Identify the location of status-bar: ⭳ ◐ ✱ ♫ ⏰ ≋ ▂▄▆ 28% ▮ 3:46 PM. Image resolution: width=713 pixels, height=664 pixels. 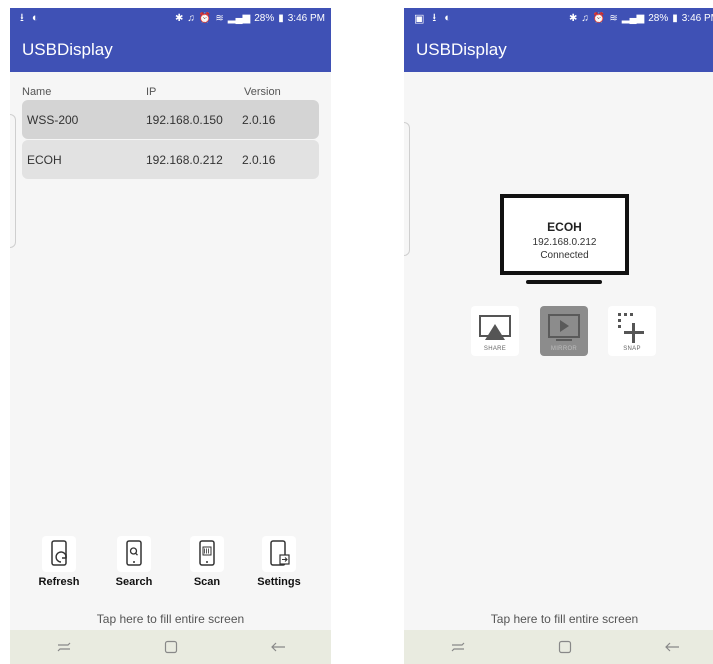
(170, 18).